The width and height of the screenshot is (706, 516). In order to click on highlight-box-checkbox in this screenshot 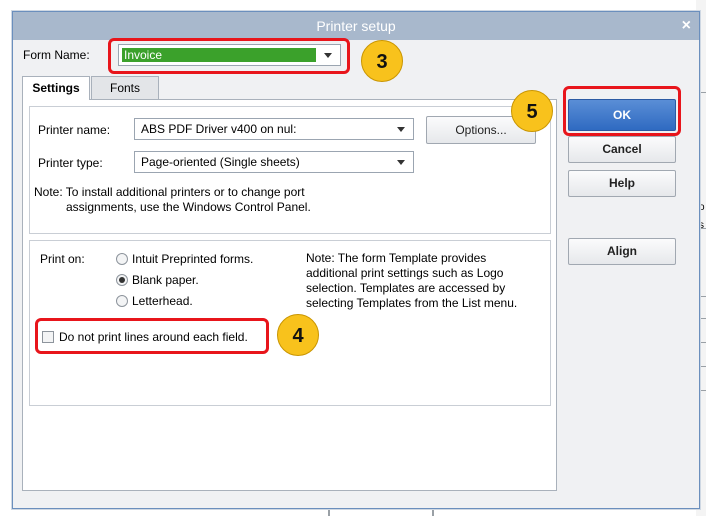, I will do `click(152, 336)`.